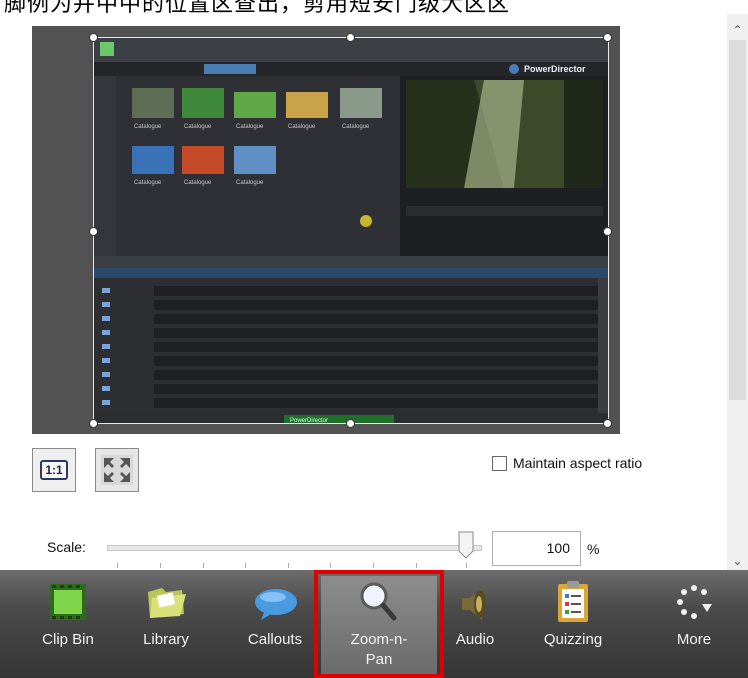 The height and width of the screenshot is (678, 748). What do you see at coordinates (578, 463) in the screenshot?
I see `maintain-aspect-label: Maintain aspect ratio` at bounding box center [578, 463].